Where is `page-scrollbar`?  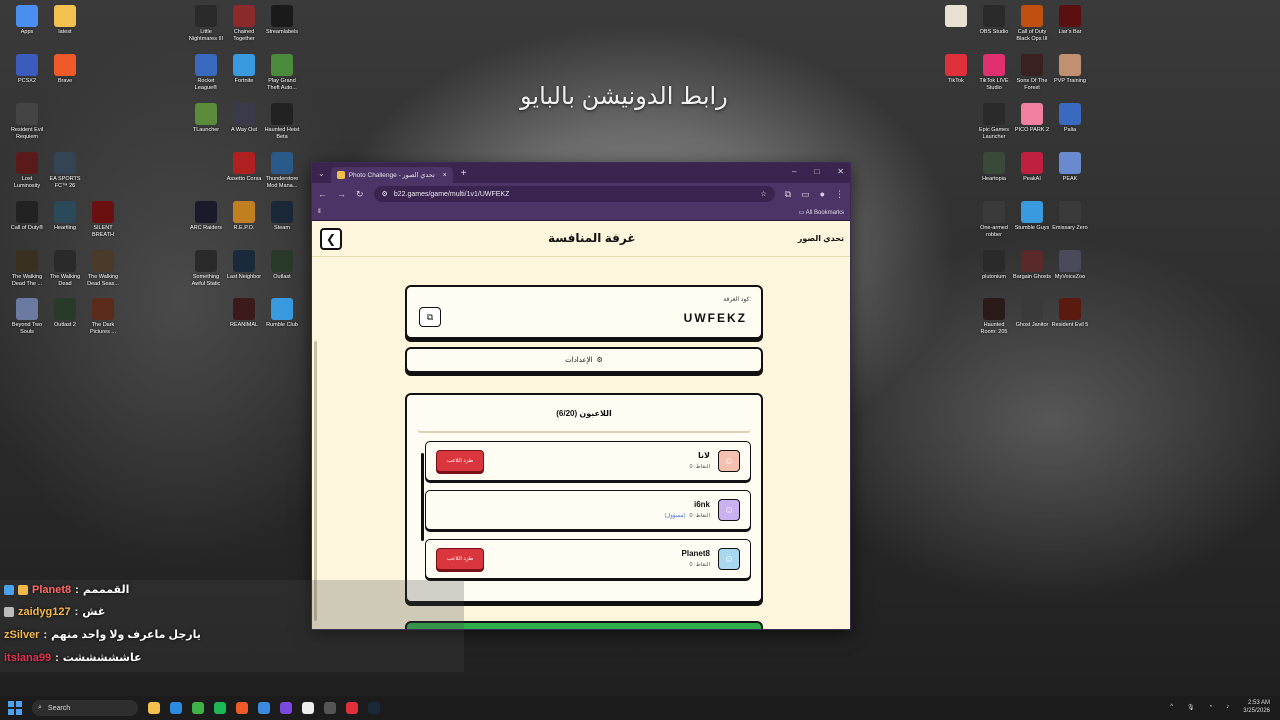
page-scrollbar is located at coordinates (315, 481).